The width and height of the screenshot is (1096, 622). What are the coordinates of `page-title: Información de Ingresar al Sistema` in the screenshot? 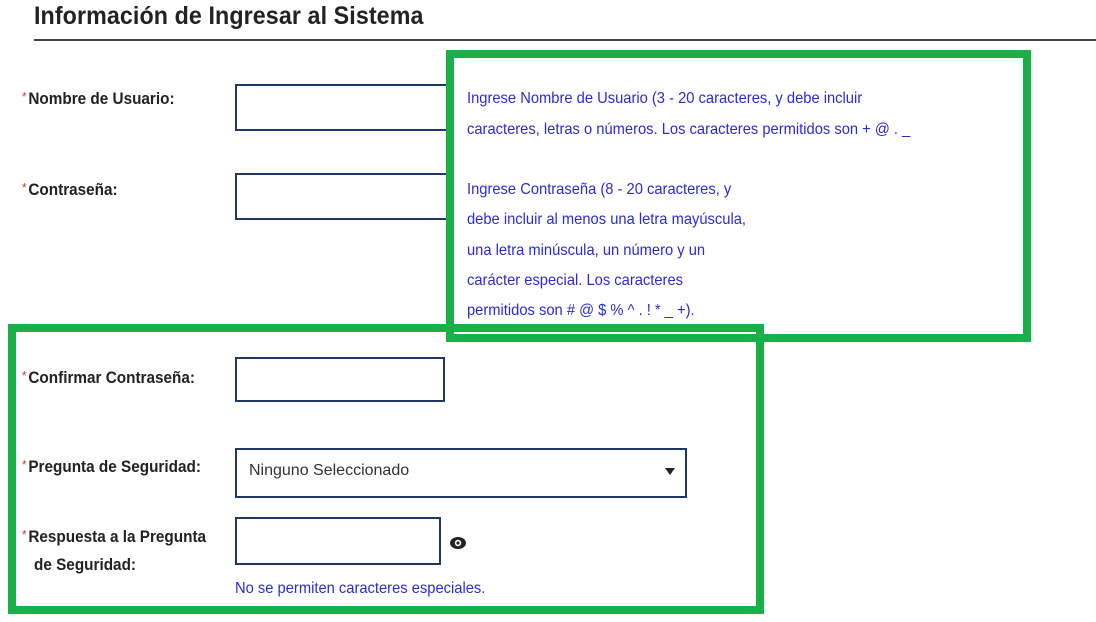 It's located at (229, 16).